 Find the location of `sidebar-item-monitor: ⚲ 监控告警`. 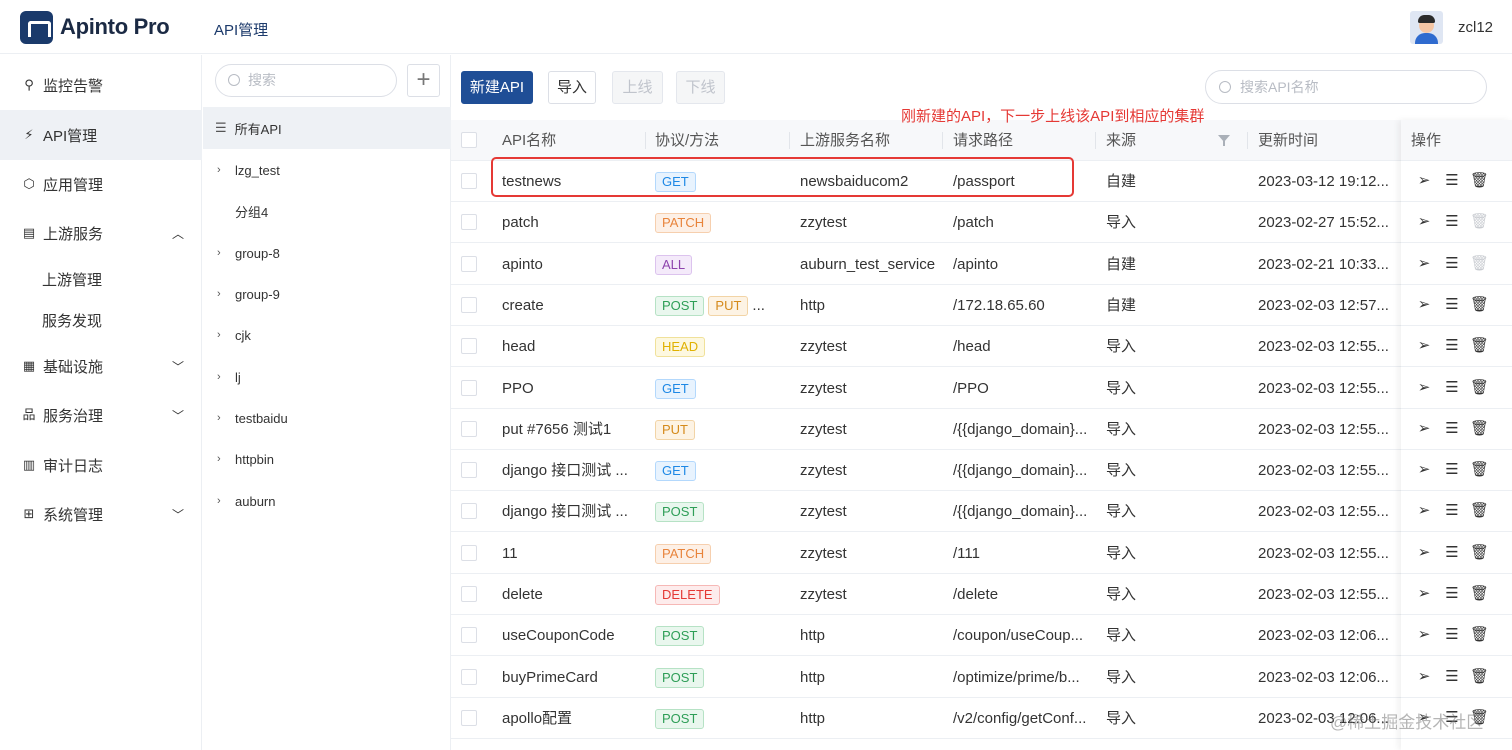

sidebar-item-monitor: ⚲ 监控告警 is located at coordinates (101, 85).